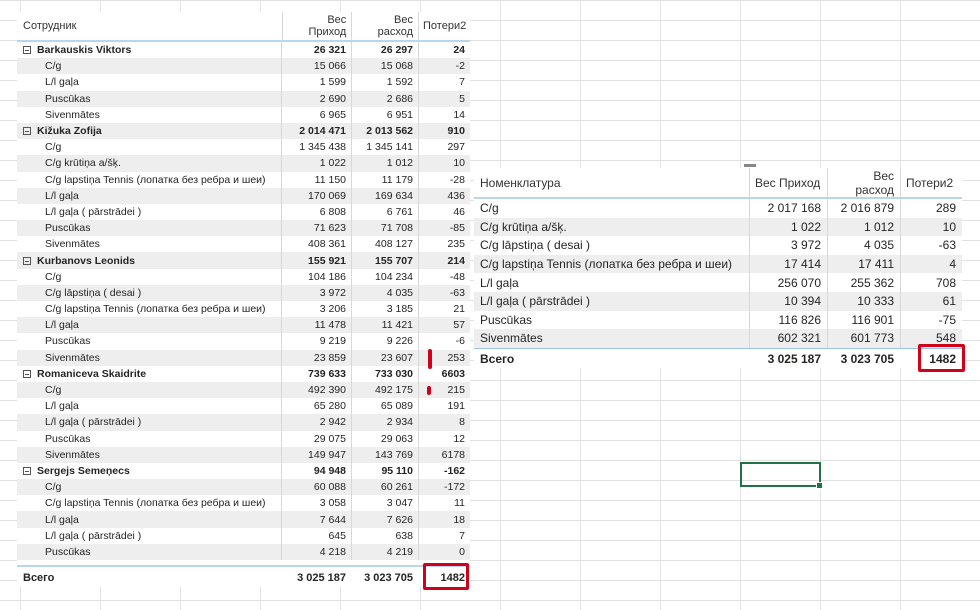  I want to click on matrix-row: C/g 492 390 492 175 215, so click(243, 390).